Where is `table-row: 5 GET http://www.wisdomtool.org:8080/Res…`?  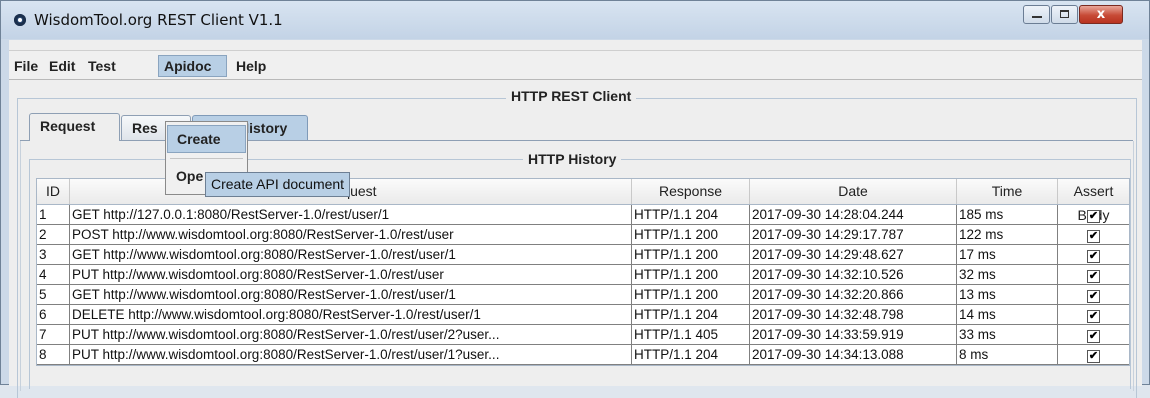 table-row: 5 GET http://www.wisdomtool.org:8080/Res… is located at coordinates (583, 295).